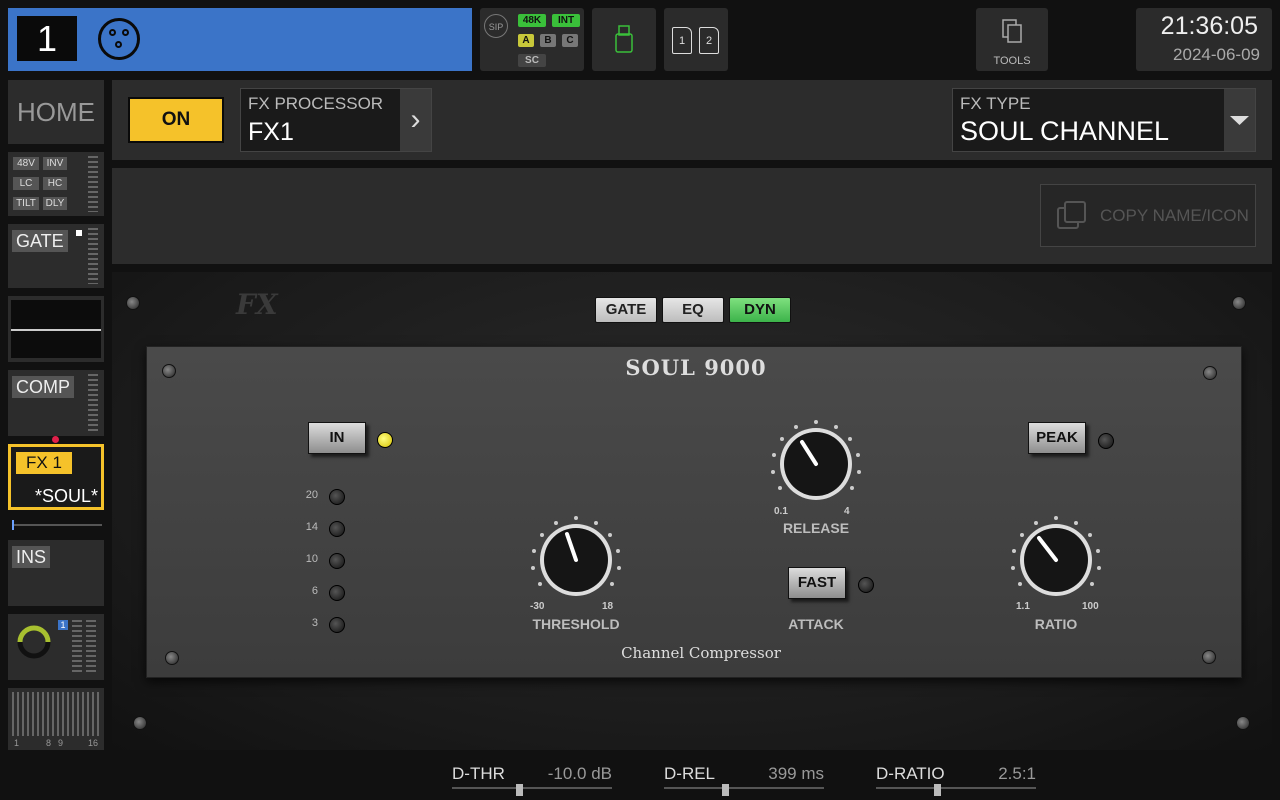 This screenshot has height=800, width=1280. I want to click on fx-type-dropdown-button, so click(1239, 120).